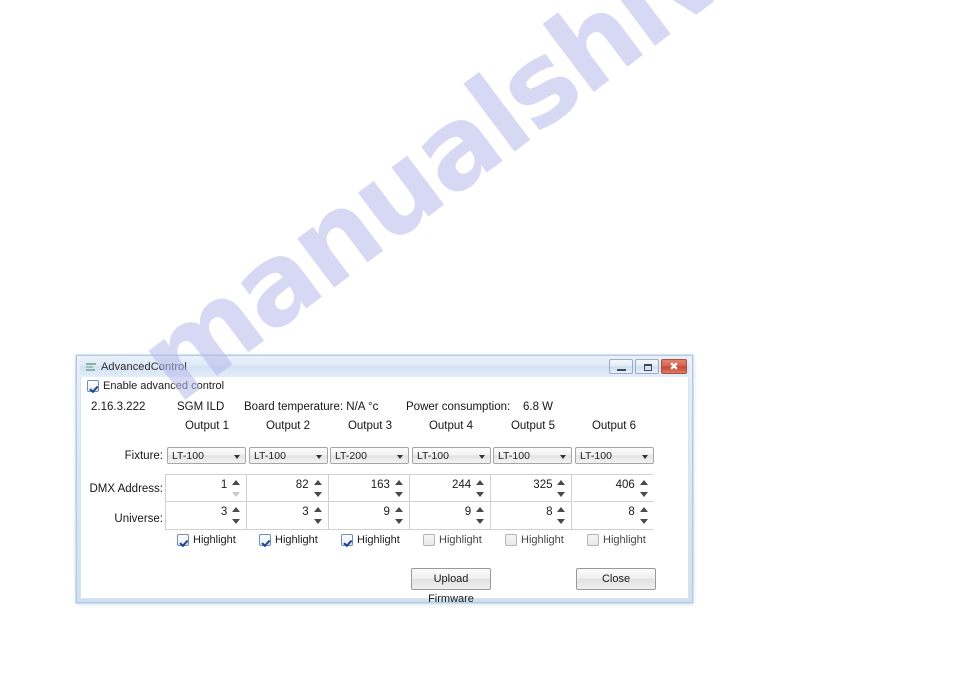 The image size is (974, 689). I want to click on fixture-select-1: LT-100, so click(206, 455).